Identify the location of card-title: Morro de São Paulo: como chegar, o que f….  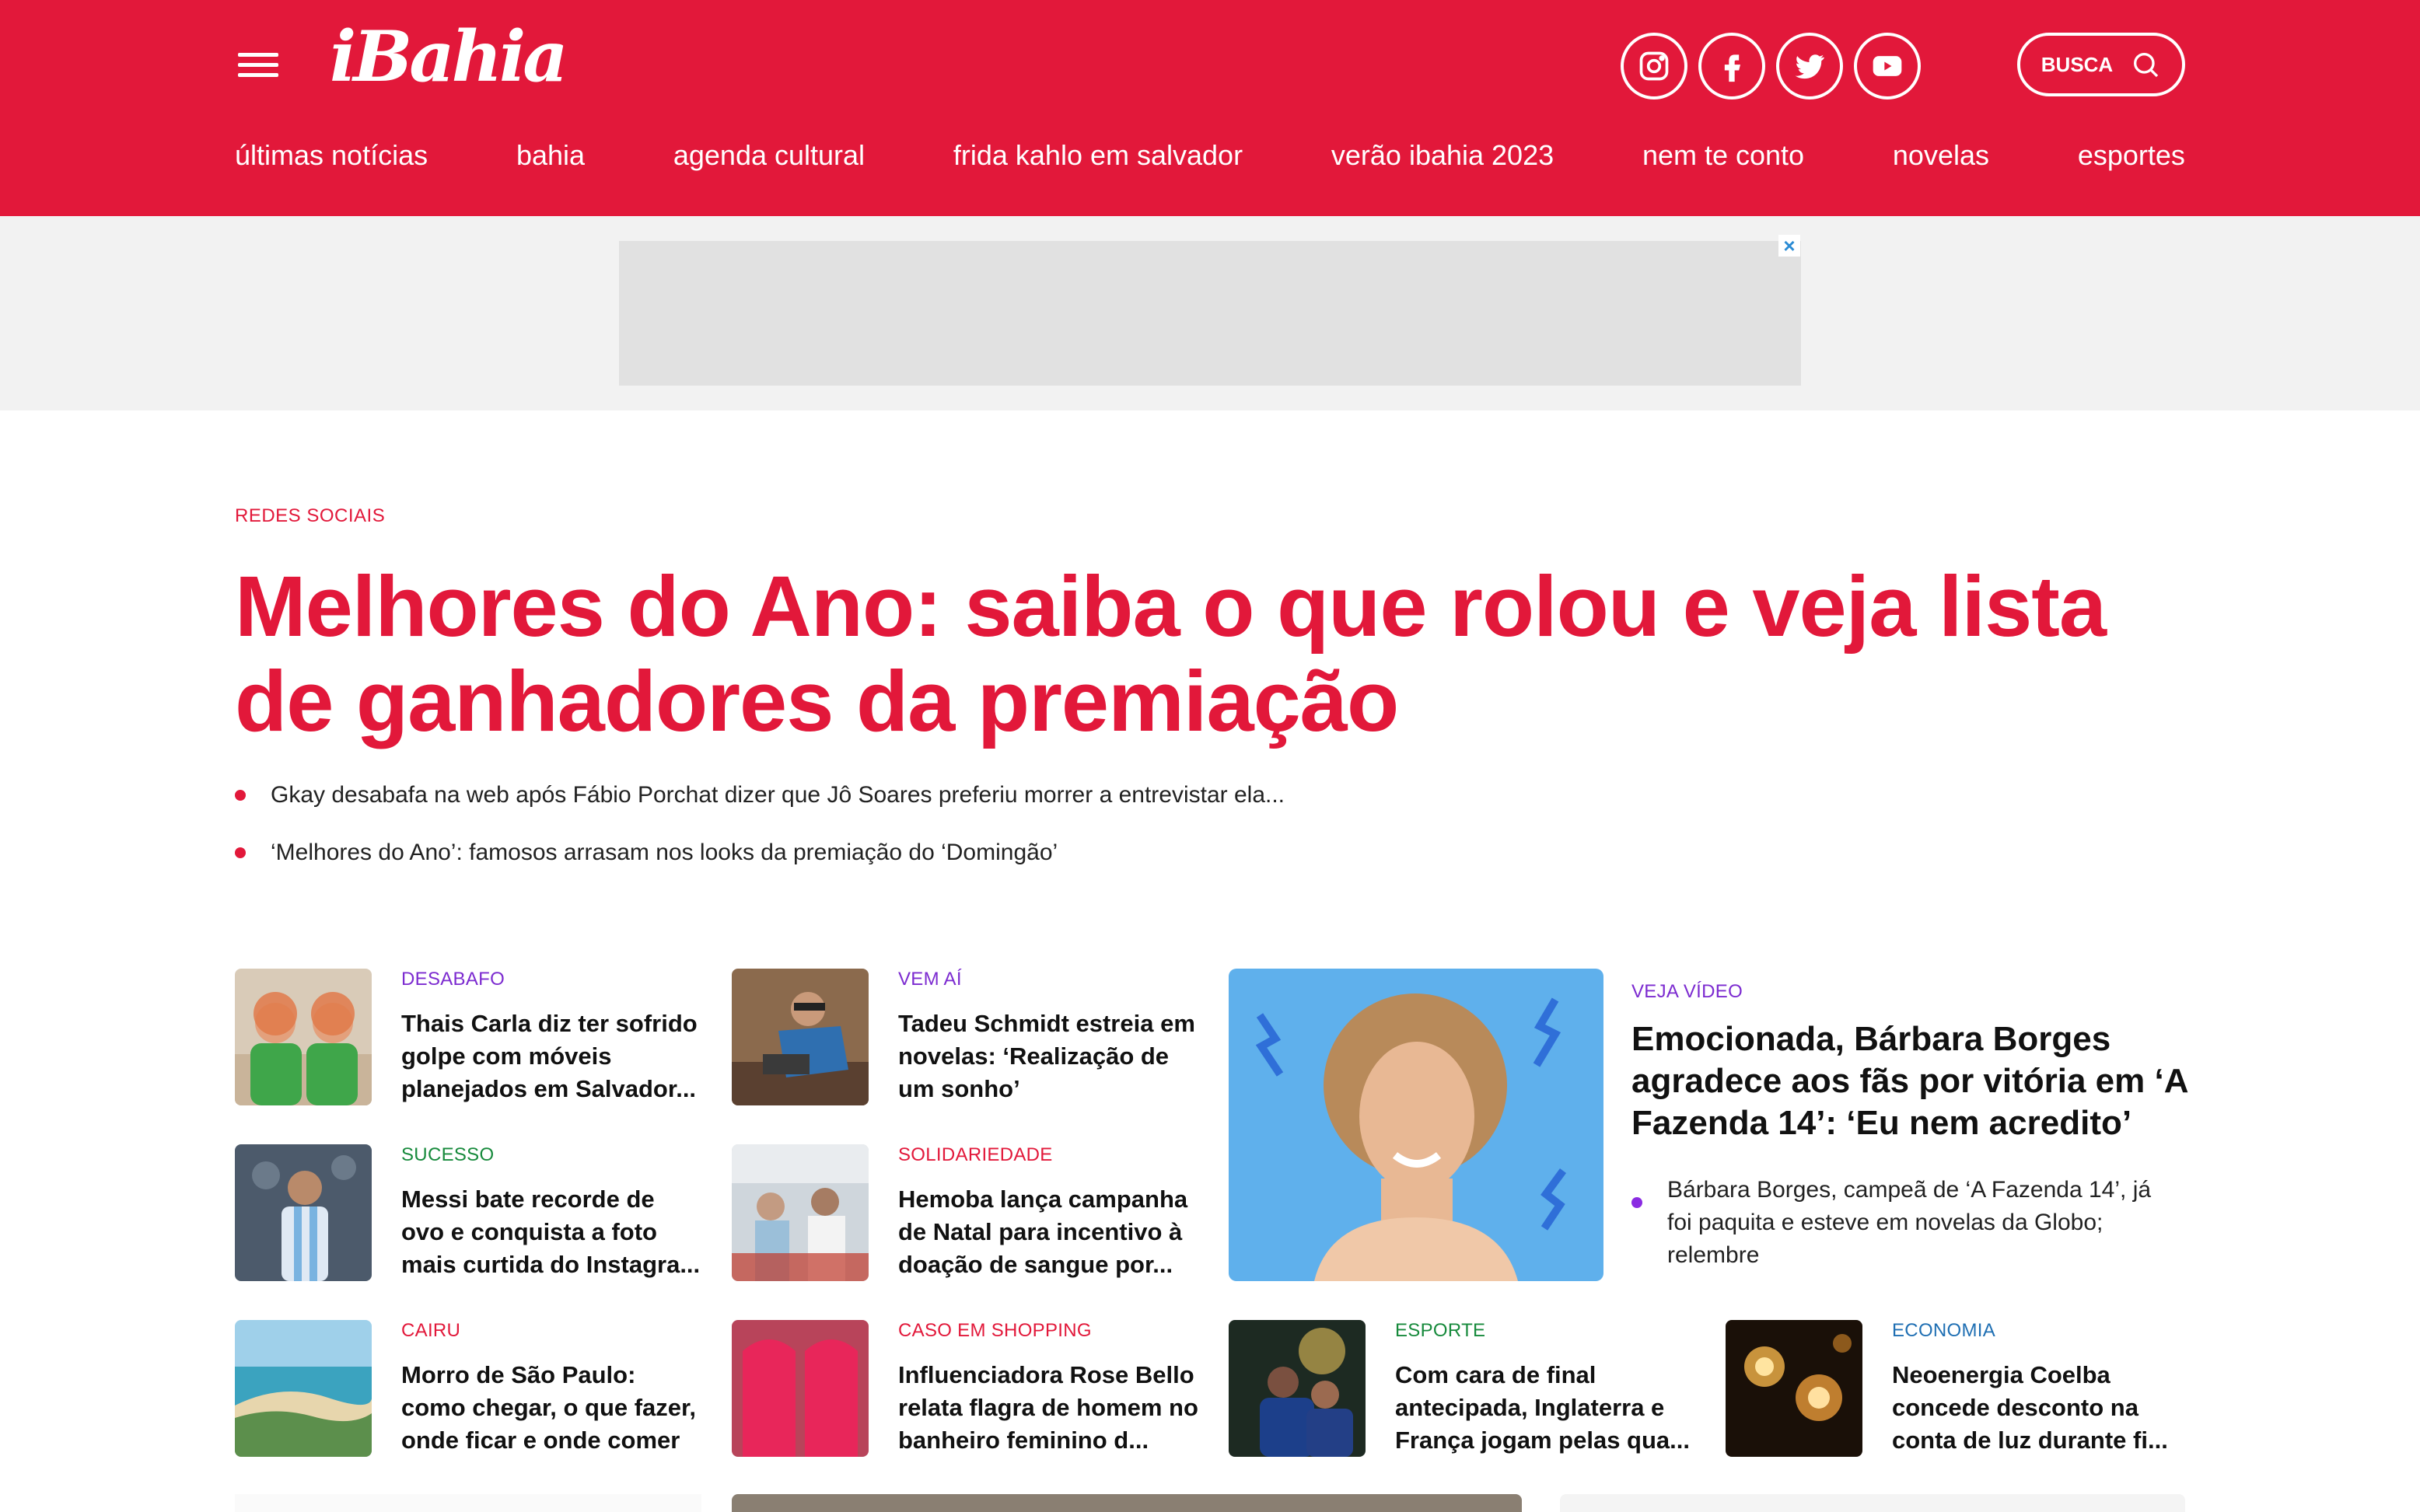
(549, 1407).